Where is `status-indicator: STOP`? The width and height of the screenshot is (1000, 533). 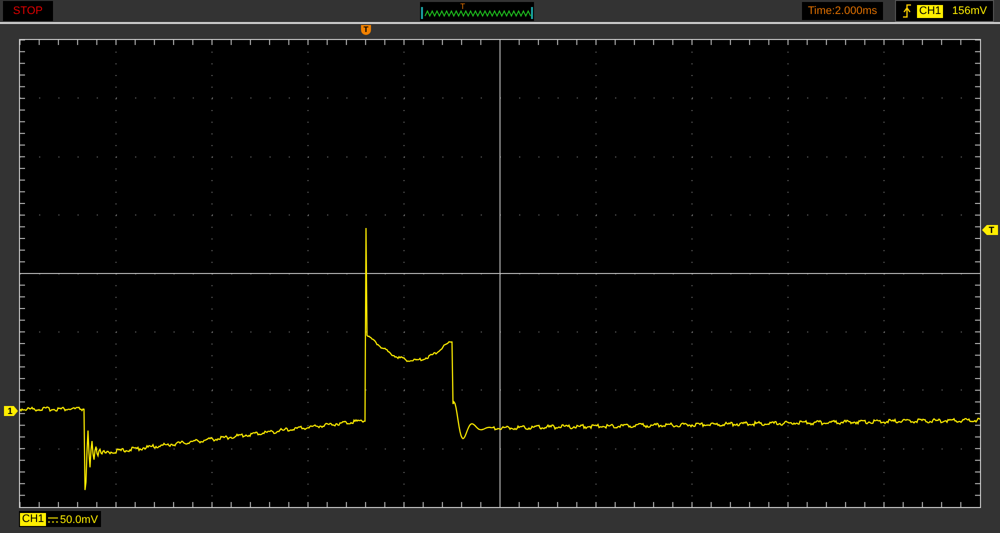
status-indicator: STOP is located at coordinates (28, 11).